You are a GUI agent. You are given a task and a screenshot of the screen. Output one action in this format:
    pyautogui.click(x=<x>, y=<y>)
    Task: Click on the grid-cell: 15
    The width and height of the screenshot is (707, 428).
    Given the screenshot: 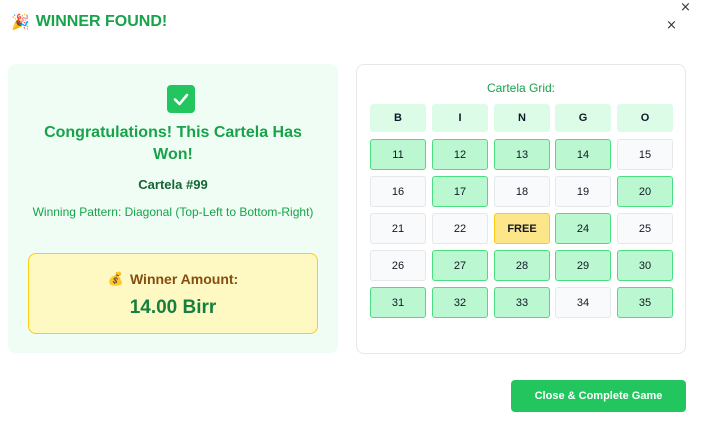 What is the action you would take?
    pyautogui.click(x=645, y=154)
    